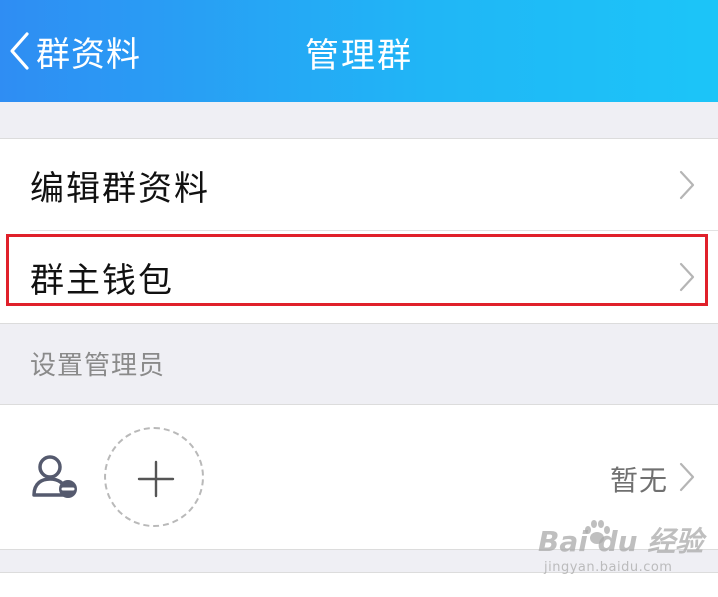 The height and width of the screenshot is (597, 718). Describe the element at coordinates (120, 188) in the screenshot. I see `edit-group-info-label: 编辑群资料` at that location.